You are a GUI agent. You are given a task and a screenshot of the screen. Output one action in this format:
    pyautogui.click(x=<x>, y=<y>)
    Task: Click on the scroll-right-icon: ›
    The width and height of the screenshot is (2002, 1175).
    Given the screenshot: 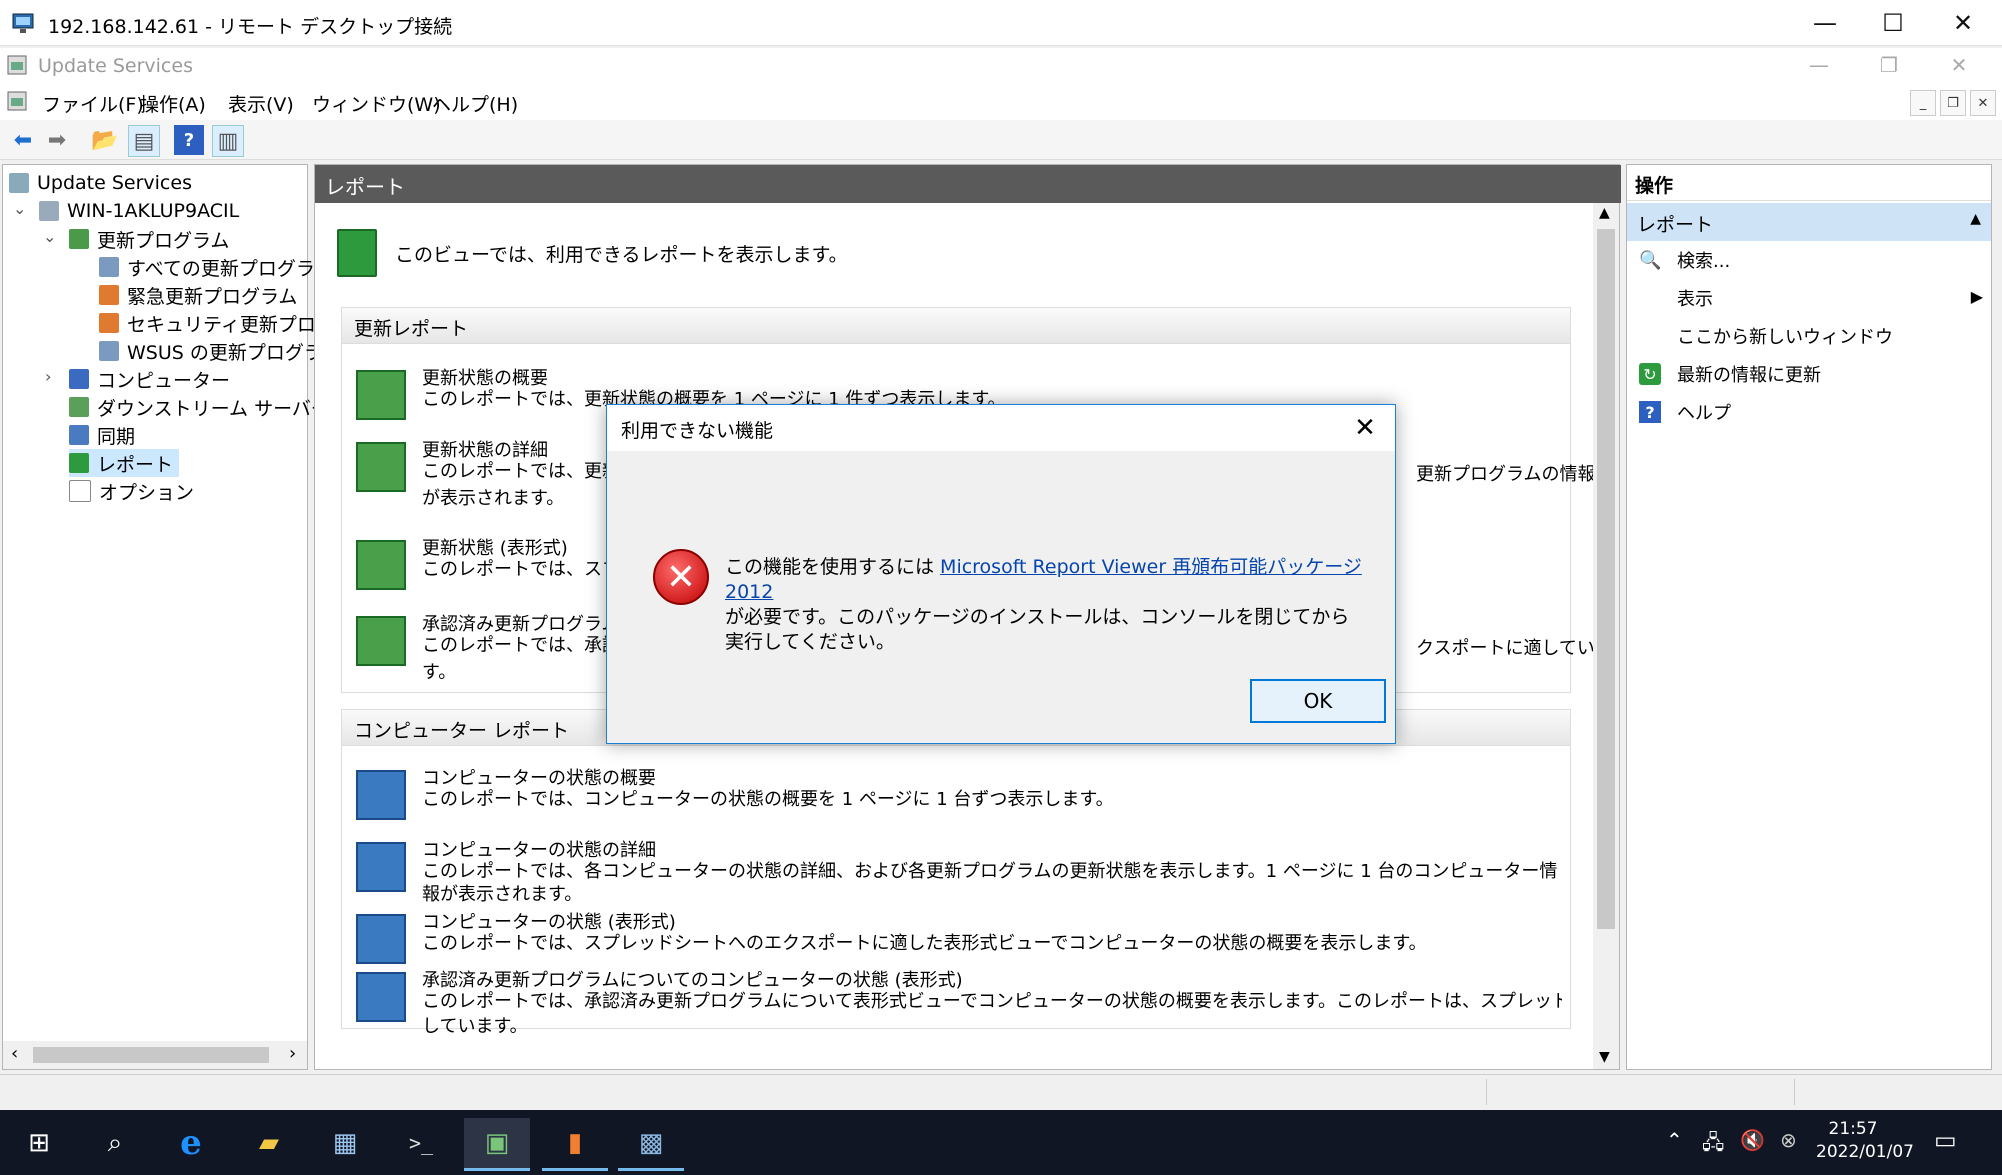 What is the action you would take?
    pyautogui.click(x=292, y=1053)
    